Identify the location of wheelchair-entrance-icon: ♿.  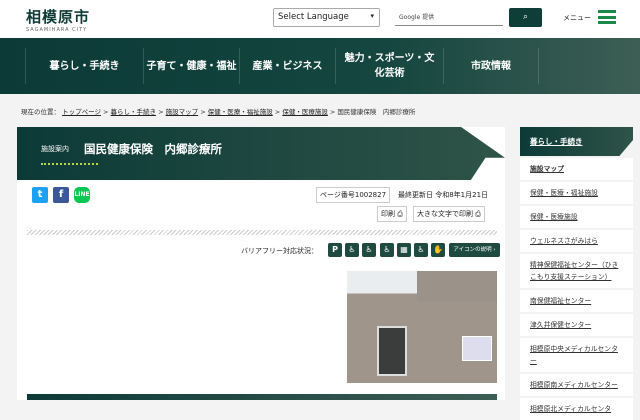
(352, 250).